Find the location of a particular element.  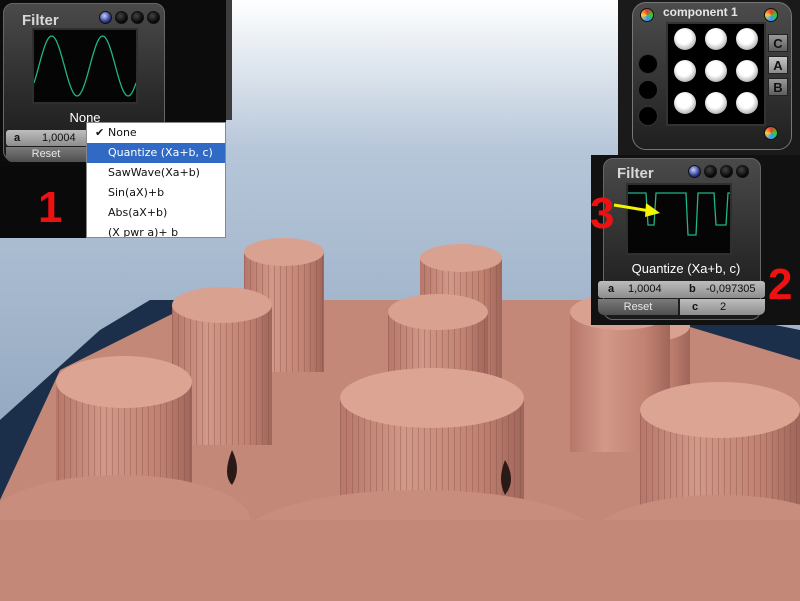

button-c: C is located at coordinates (778, 43).